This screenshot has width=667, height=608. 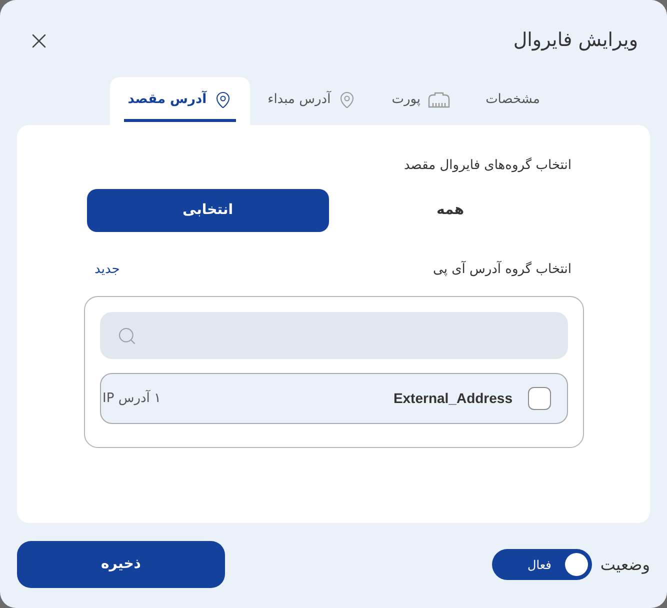 I want to click on group-name: External_Address, so click(x=452, y=398).